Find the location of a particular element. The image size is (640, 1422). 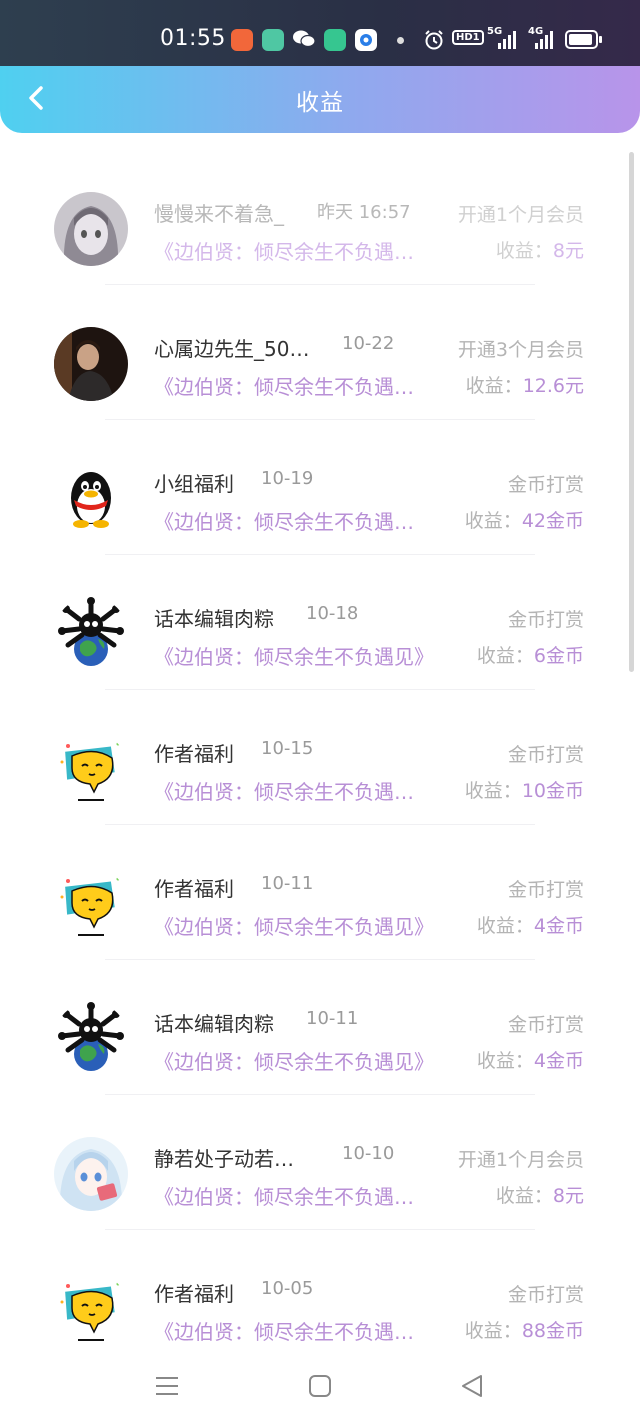

home-button is located at coordinates (320, 1386).